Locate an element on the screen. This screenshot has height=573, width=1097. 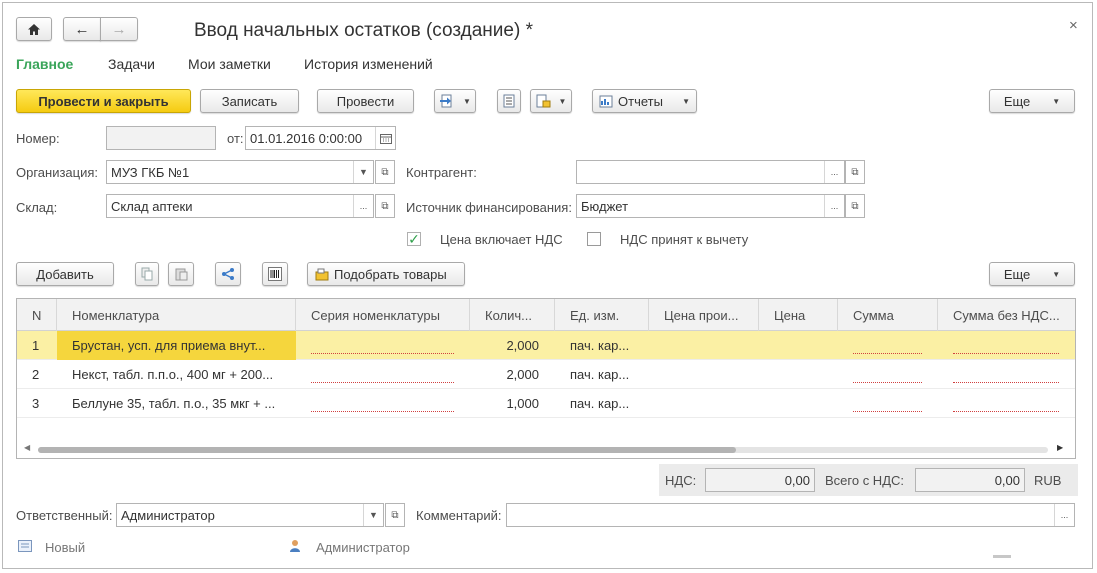
close-icon: × is located at coordinates (1073, 25).